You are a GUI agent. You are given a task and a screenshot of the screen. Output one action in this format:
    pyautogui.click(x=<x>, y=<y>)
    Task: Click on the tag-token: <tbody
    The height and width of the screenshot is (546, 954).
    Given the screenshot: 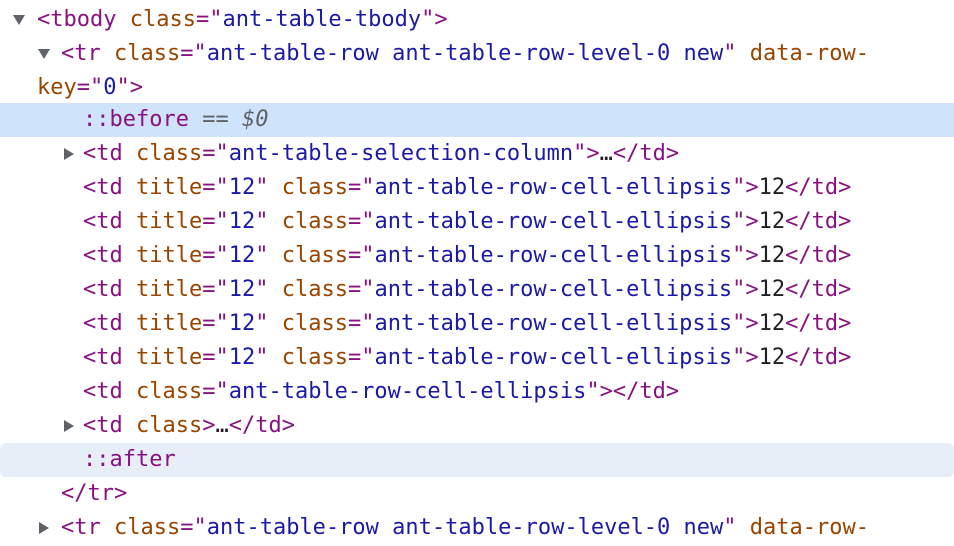 What is the action you would take?
    pyautogui.click(x=83, y=19)
    